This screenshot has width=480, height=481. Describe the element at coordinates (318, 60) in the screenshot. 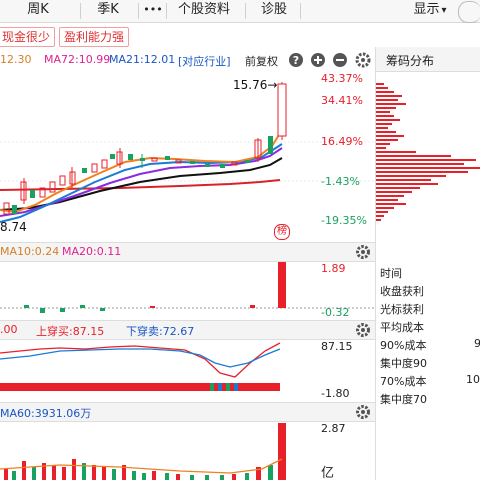

I see `zoom-in-icon` at that location.